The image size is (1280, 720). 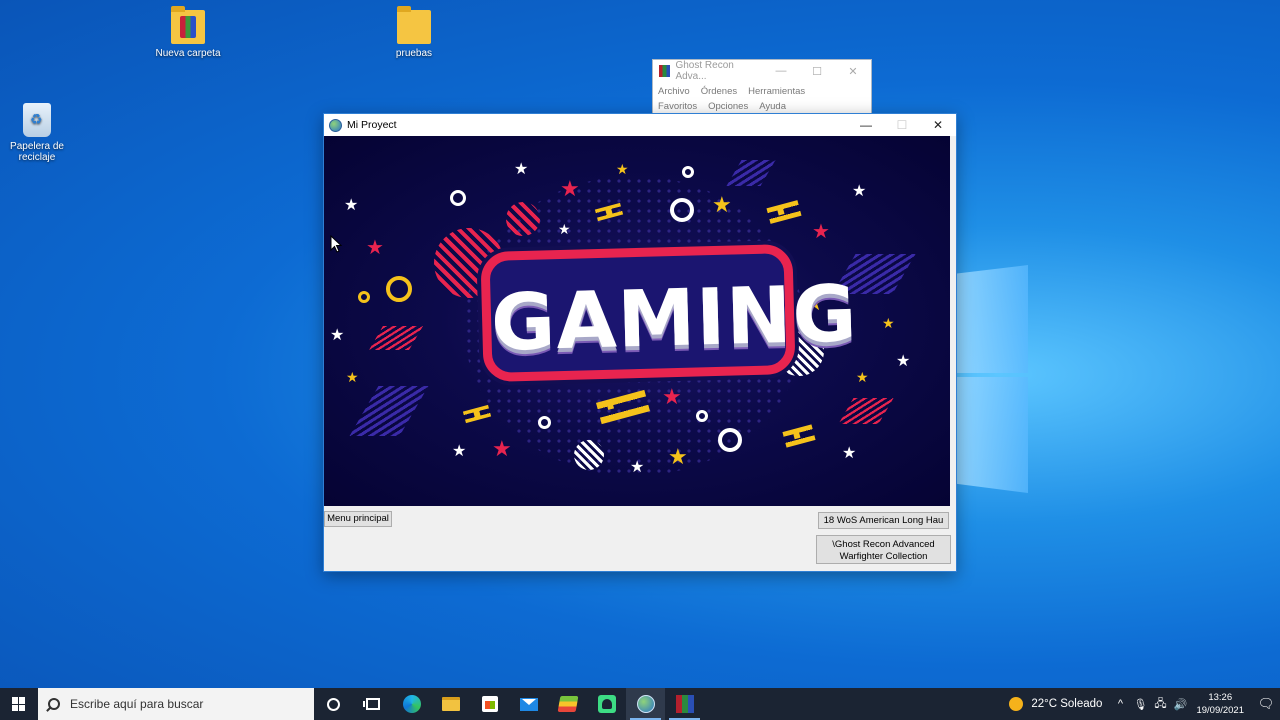 What do you see at coordinates (719, 91) in the screenshot?
I see `menu-ordenes: Órdenes` at bounding box center [719, 91].